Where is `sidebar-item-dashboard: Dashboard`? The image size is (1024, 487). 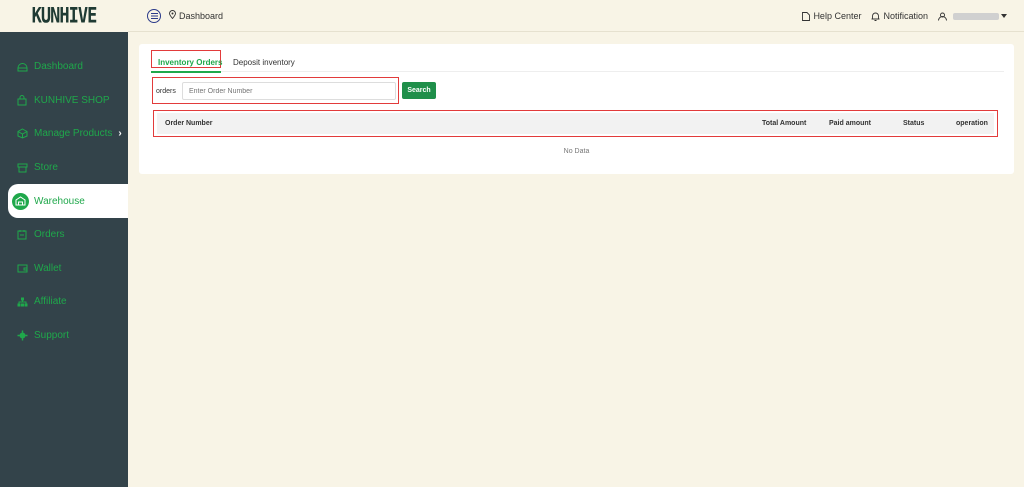 sidebar-item-dashboard: Dashboard is located at coordinates (64, 67).